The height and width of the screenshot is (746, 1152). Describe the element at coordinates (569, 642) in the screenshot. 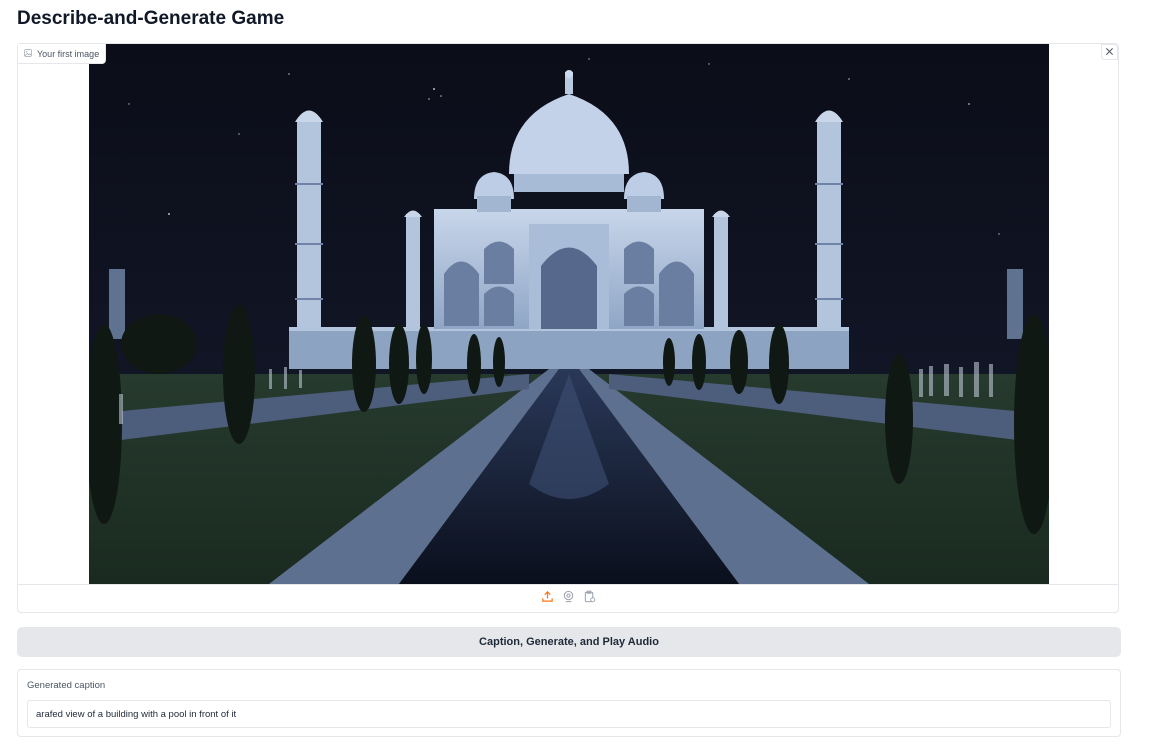

I see `caption-generate-play-button: Caption, Generate, and Play Audio` at that location.